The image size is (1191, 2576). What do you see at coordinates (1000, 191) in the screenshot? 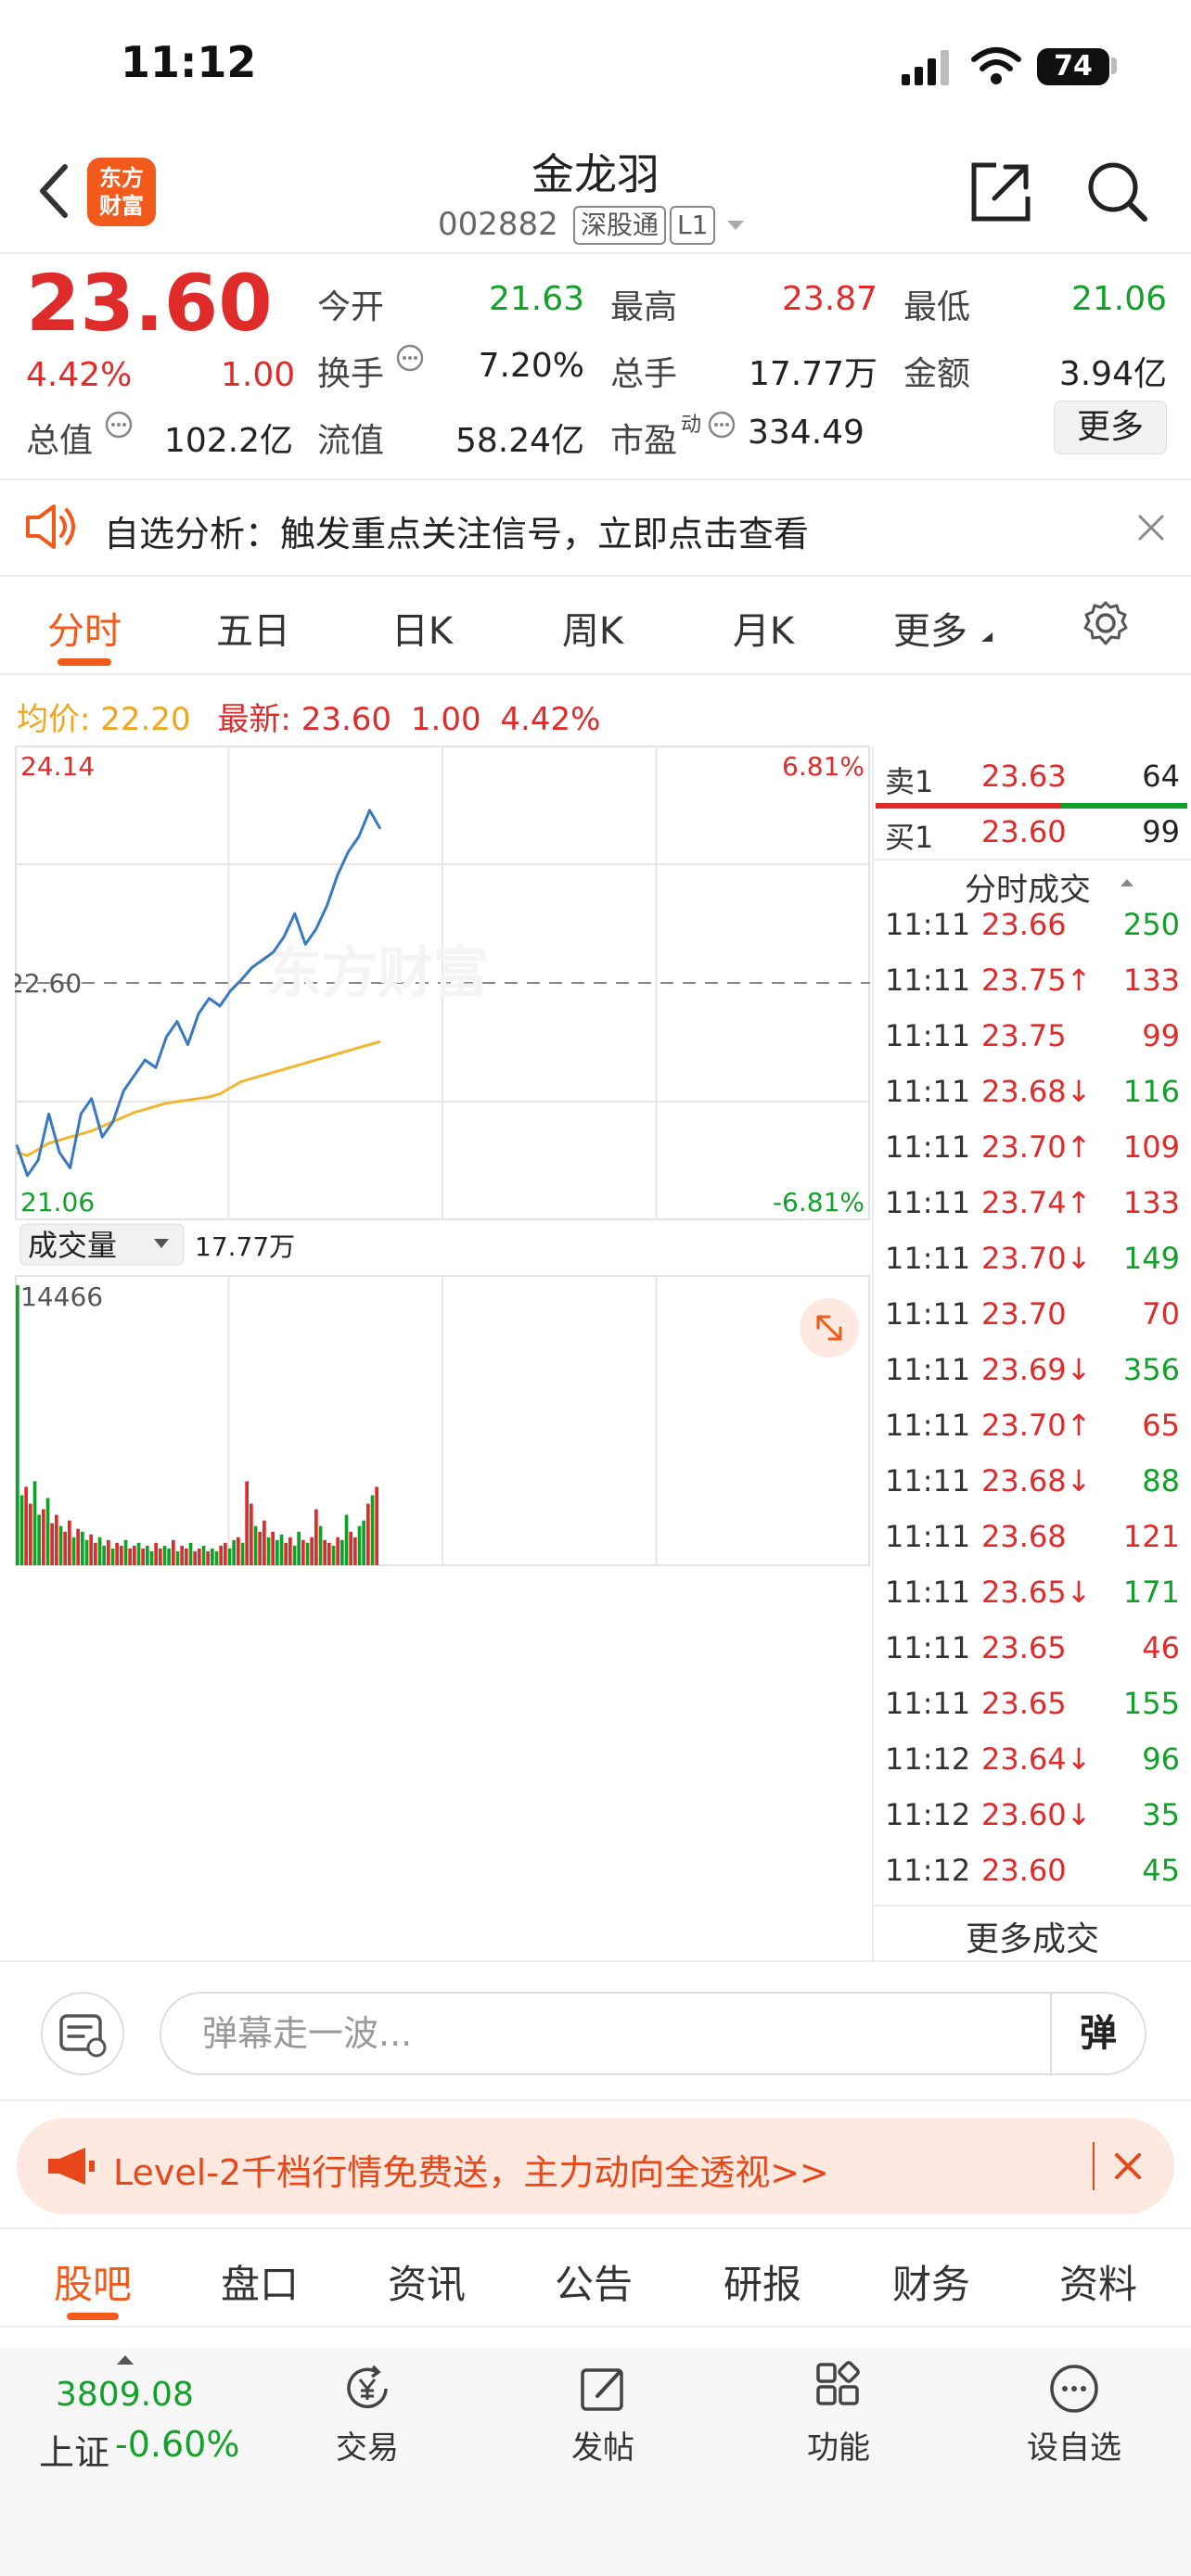
I see `share-icon` at bounding box center [1000, 191].